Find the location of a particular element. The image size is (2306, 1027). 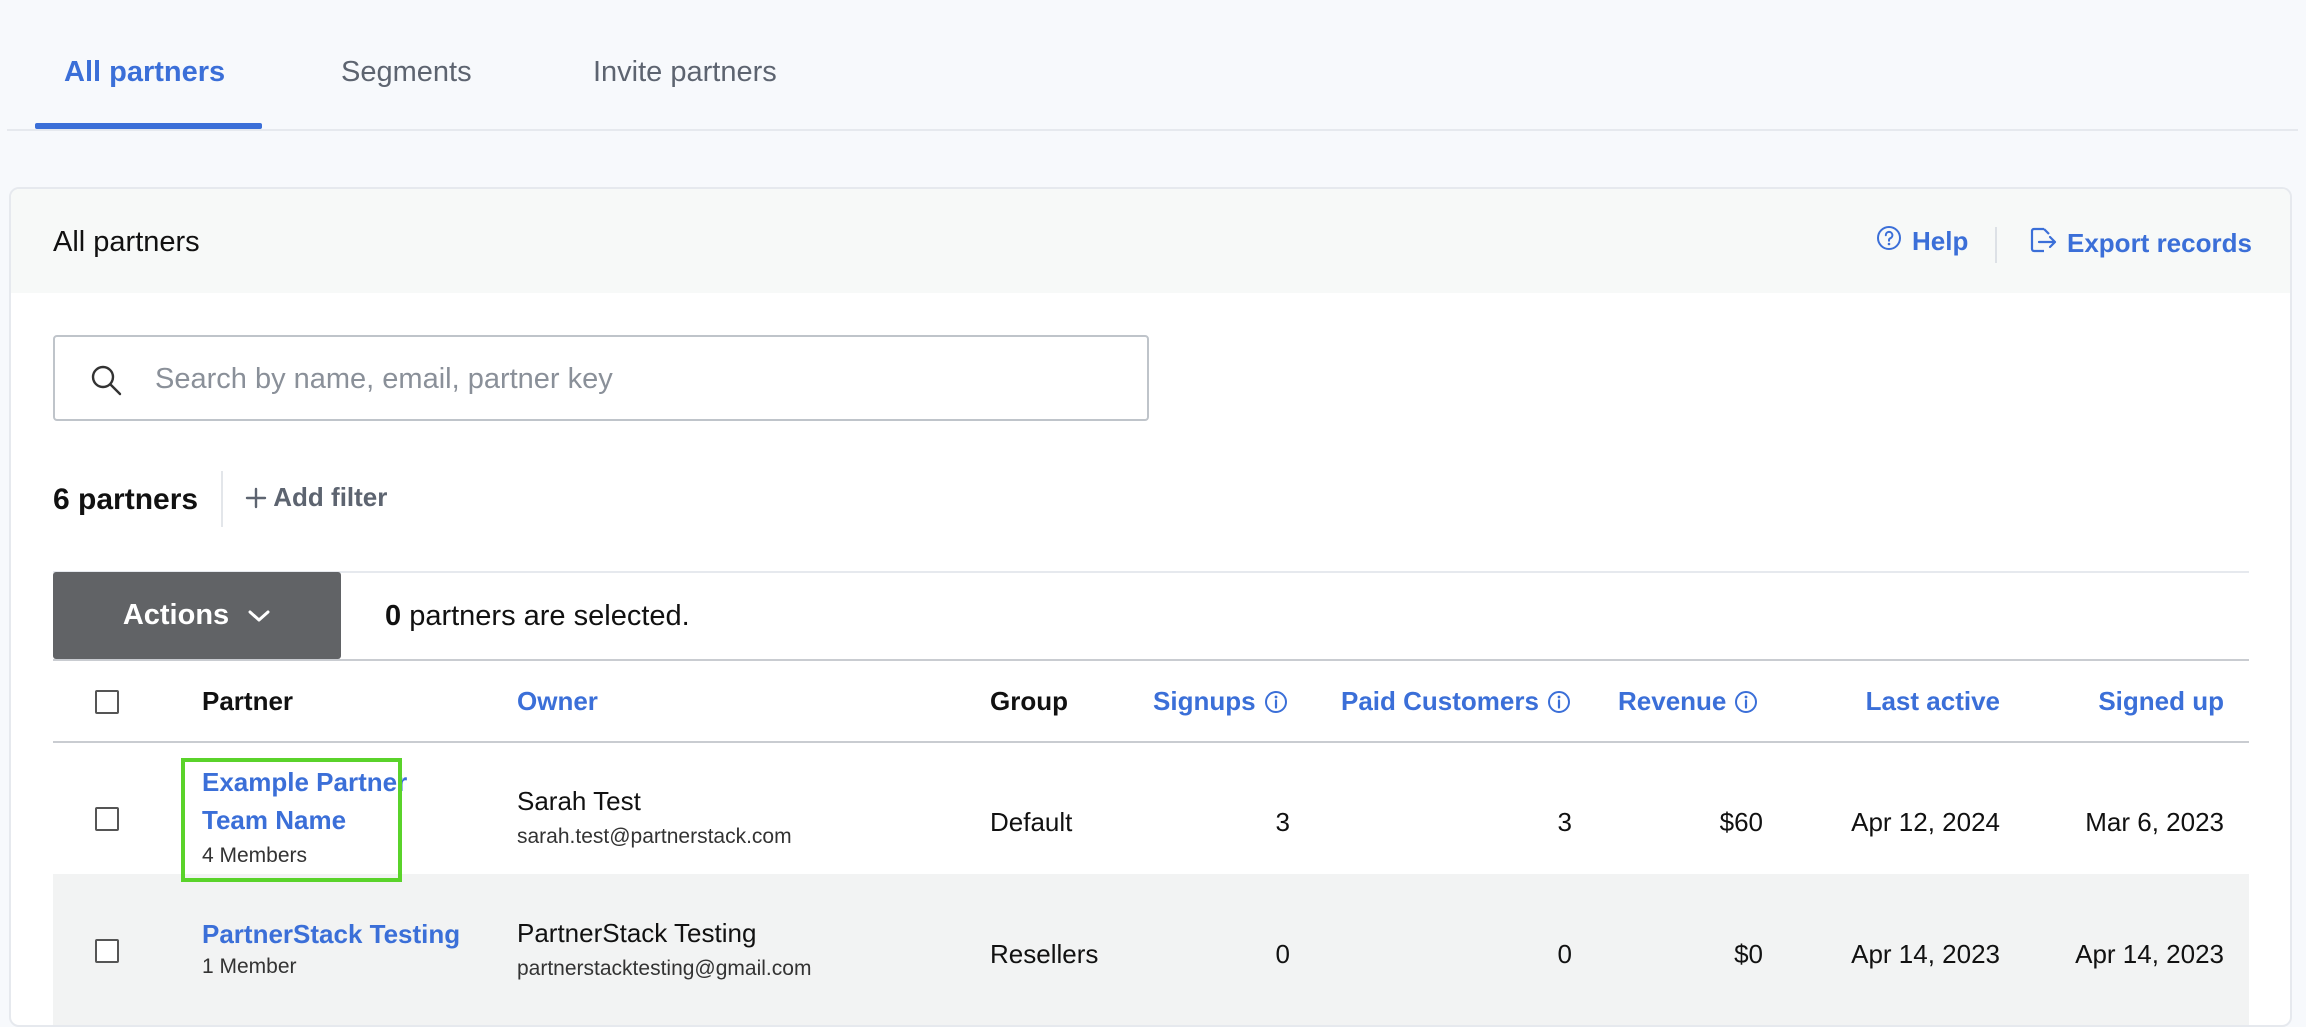

column-header-last-active: Last active is located at coordinates (1933, 701).